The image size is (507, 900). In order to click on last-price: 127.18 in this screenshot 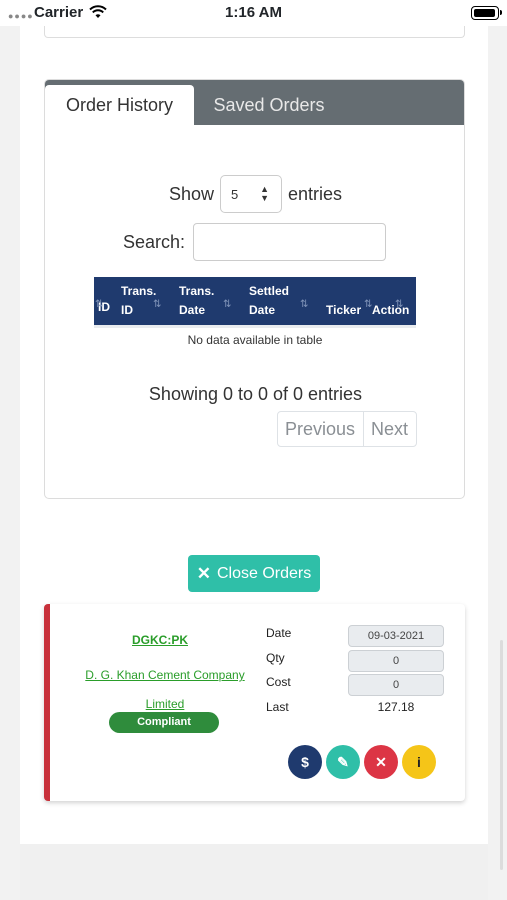, I will do `click(396, 707)`.